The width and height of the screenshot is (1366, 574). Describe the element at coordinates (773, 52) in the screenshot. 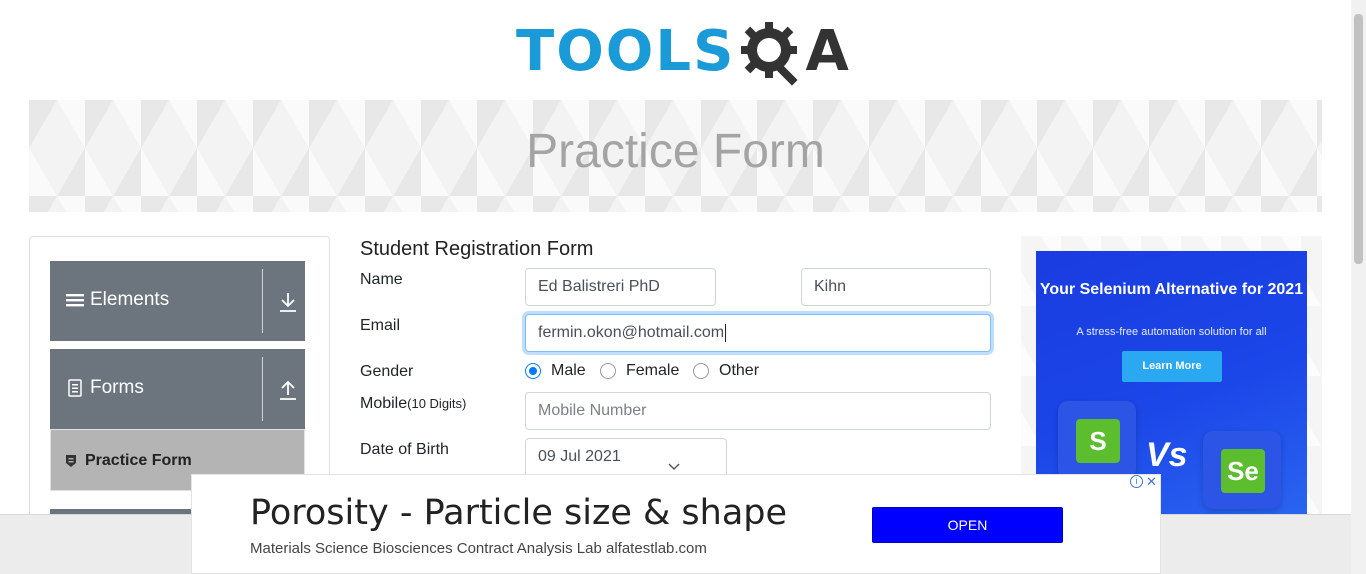

I see `gear-magnifier-icon` at that location.